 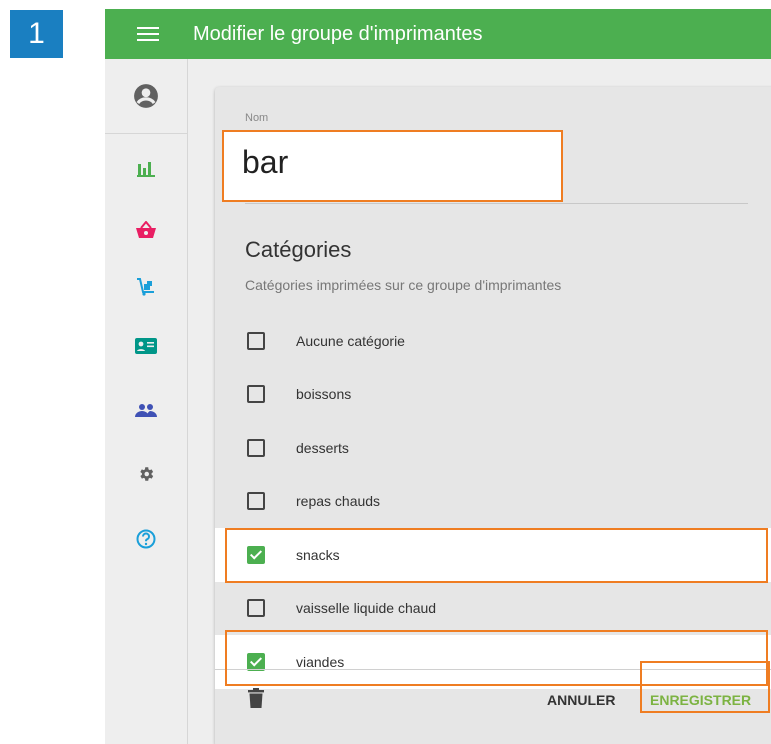 I want to click on name-field-underline, so click(x=496, y=203).